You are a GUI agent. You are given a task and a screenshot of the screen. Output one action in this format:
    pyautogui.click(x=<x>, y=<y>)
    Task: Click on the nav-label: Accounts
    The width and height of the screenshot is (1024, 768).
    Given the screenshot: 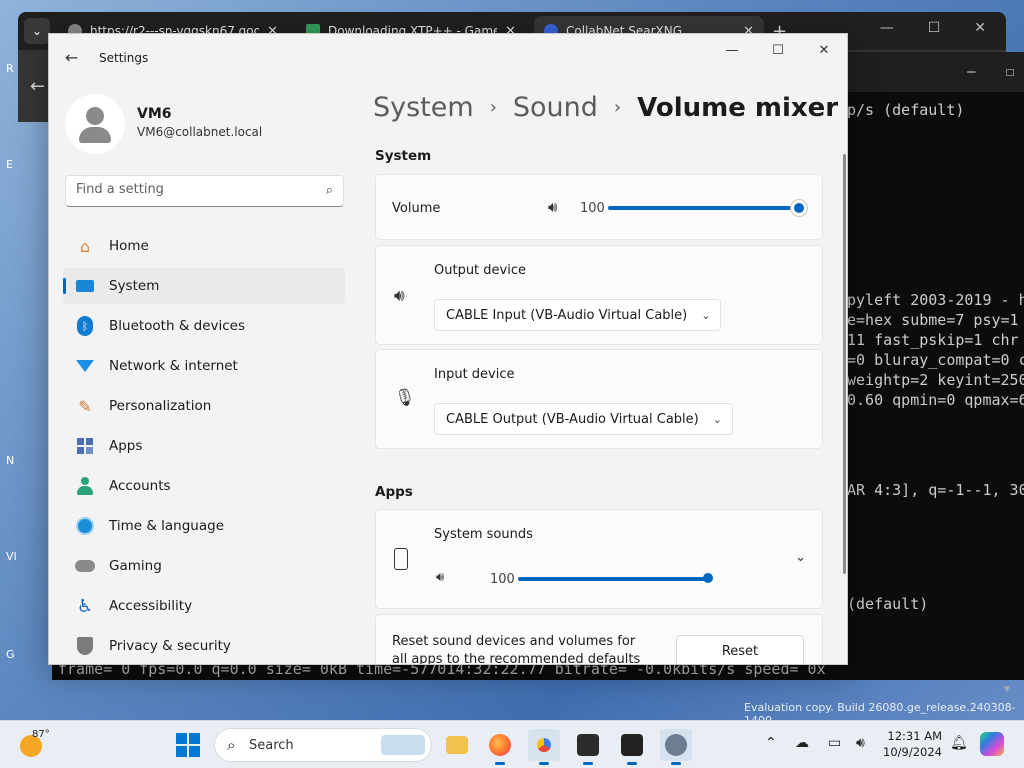 What is the action you would take?
    pyautogui.click(x=140, y=486)
    